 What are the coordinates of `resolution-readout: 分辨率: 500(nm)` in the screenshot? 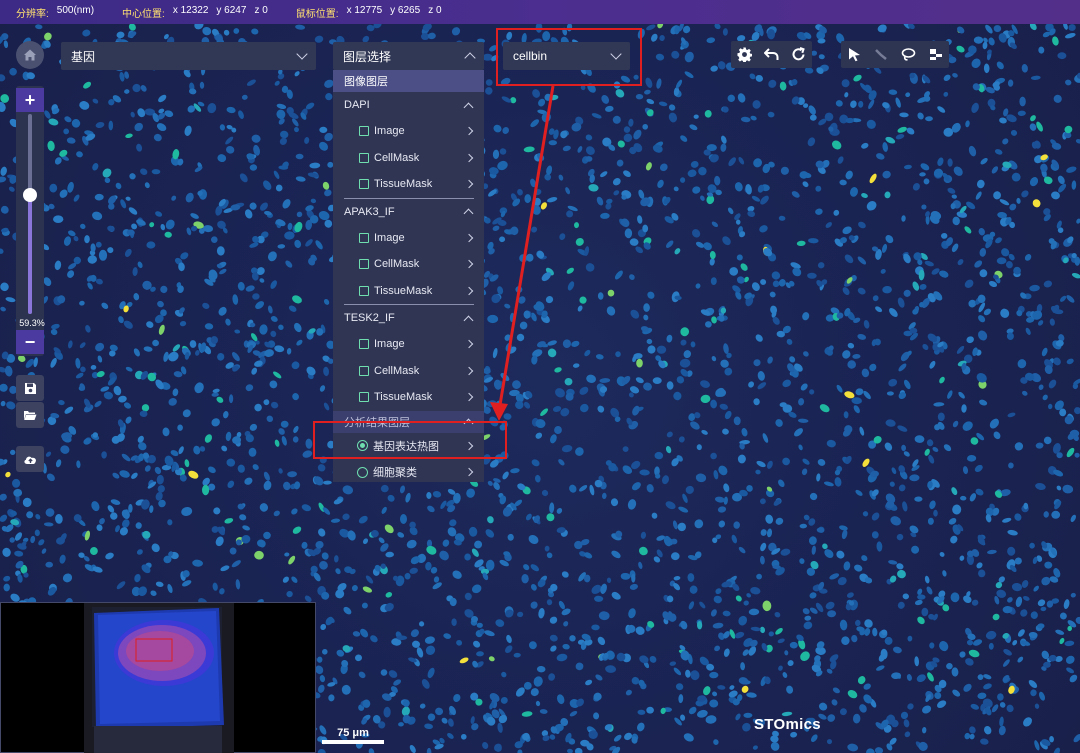 It's located at (55, 12).